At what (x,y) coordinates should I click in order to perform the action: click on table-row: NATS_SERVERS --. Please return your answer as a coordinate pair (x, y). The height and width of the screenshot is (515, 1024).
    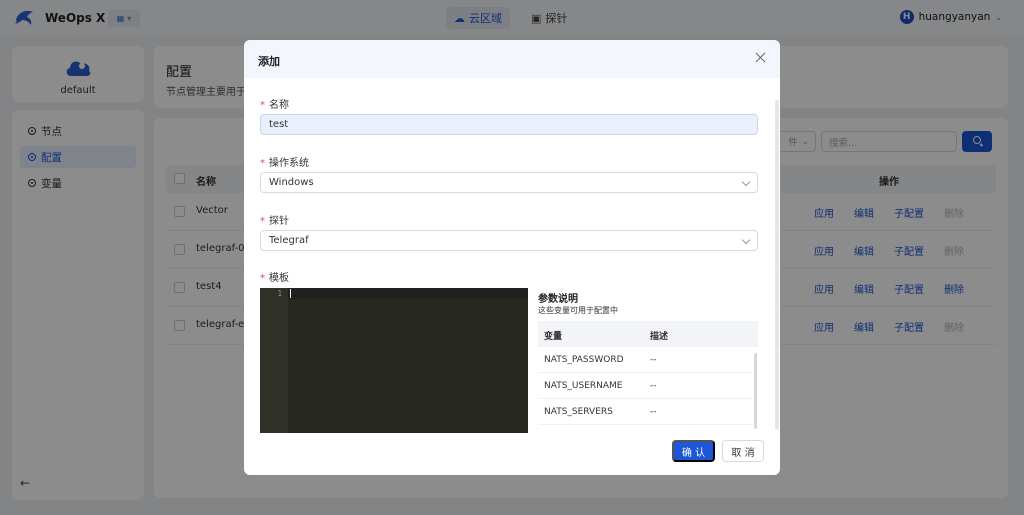
    Looking at the image, I should click on (645, 412).